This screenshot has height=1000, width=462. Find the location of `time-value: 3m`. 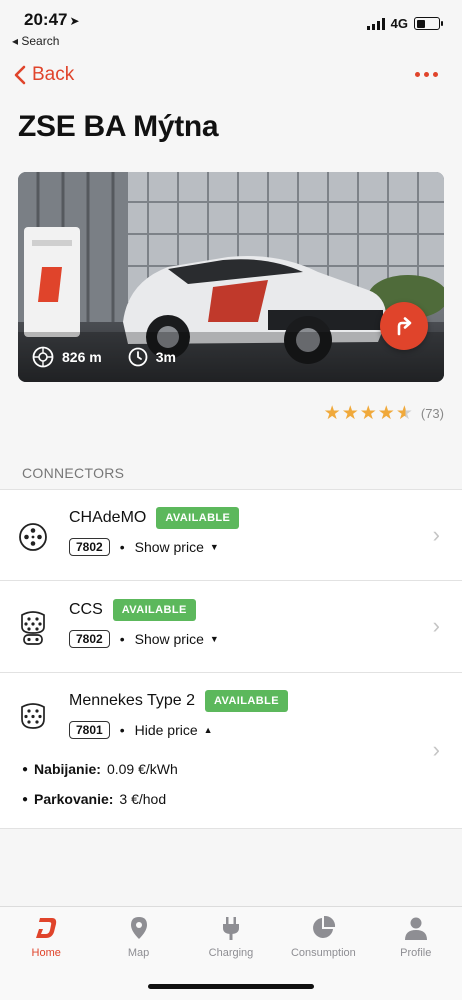

time-value: 3m is located at coordinates (165, 357).